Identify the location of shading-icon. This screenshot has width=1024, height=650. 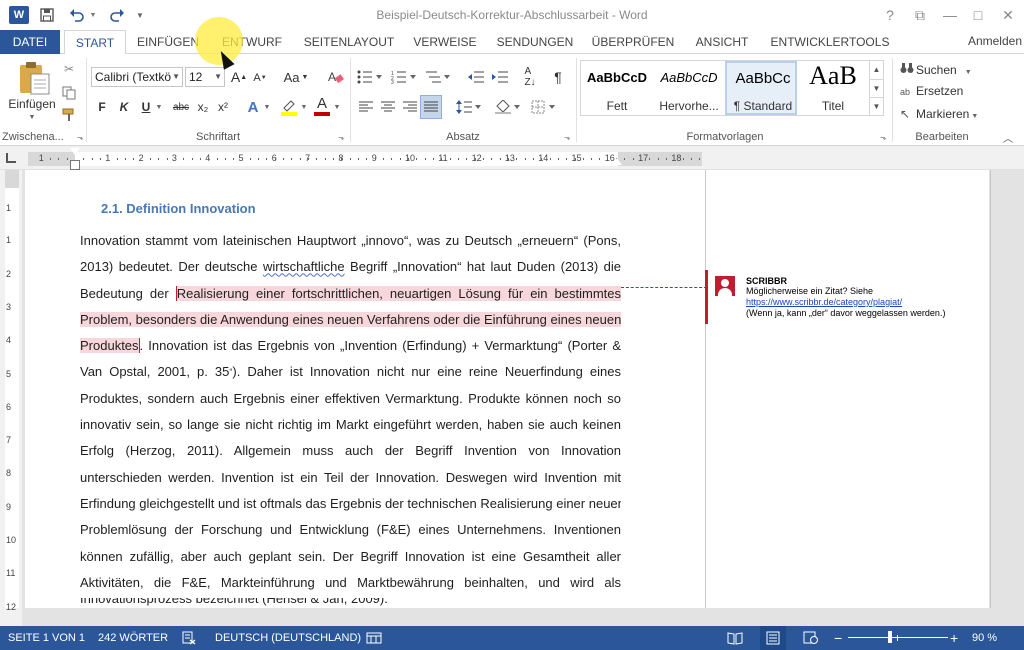
(508, 107).